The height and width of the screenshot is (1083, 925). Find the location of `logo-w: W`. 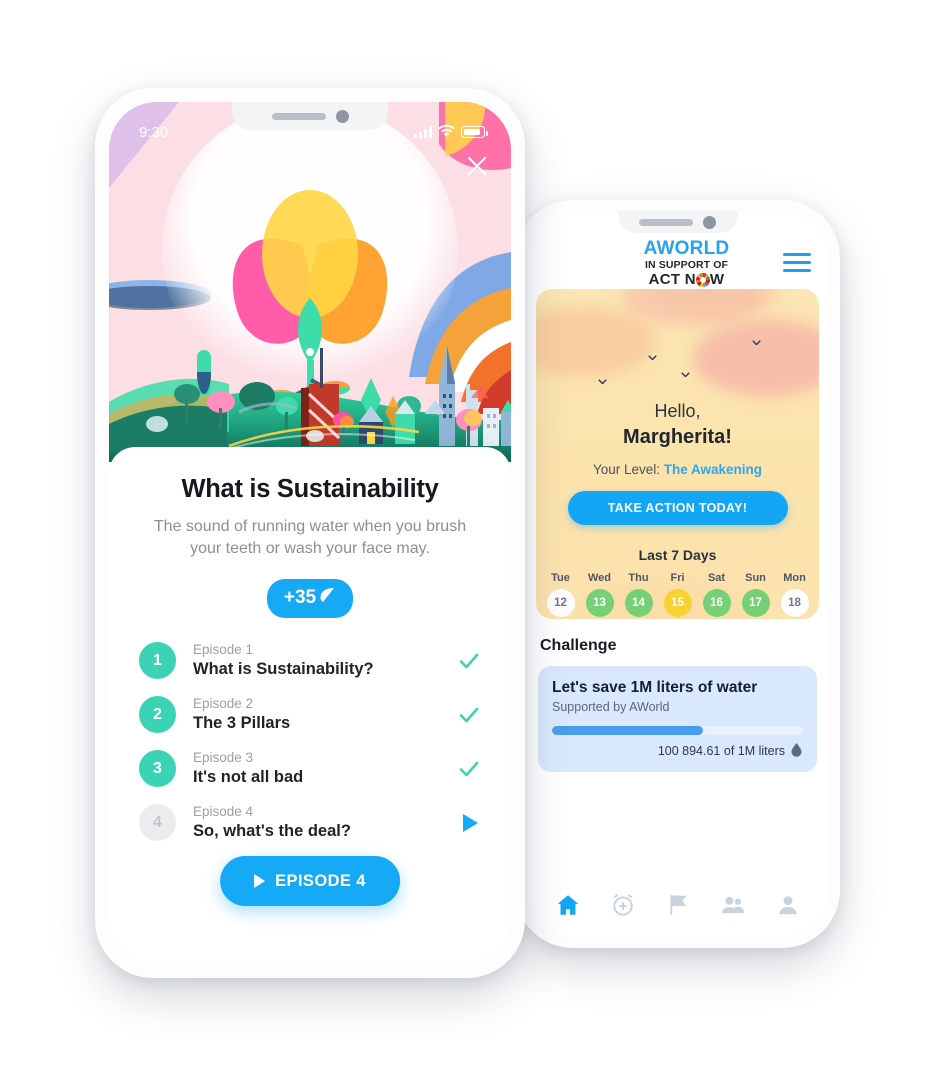

logo-w: W is located at coordinates (717, 279).